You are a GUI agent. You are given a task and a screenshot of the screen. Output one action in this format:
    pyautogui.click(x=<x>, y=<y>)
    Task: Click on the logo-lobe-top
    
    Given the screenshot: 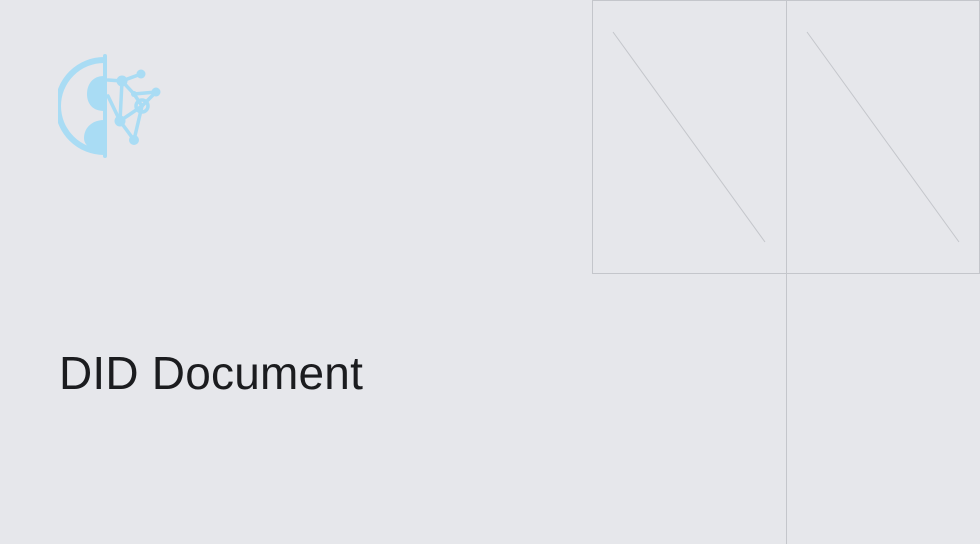 What is the action you would take?
    pyautogui.click(x=95, y=93)
    